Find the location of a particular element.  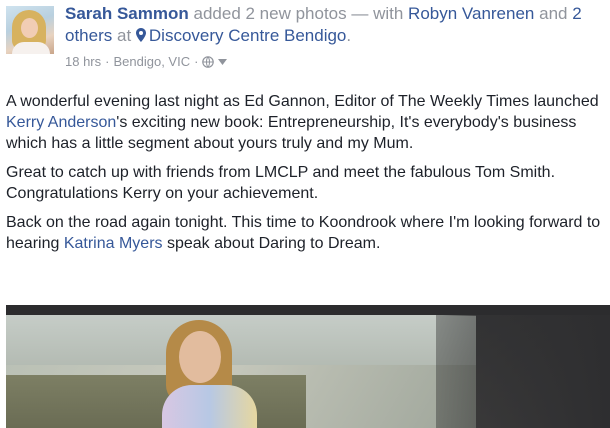

place-name: Discovery Centre Bendigo is located at coordinates (247, 35).